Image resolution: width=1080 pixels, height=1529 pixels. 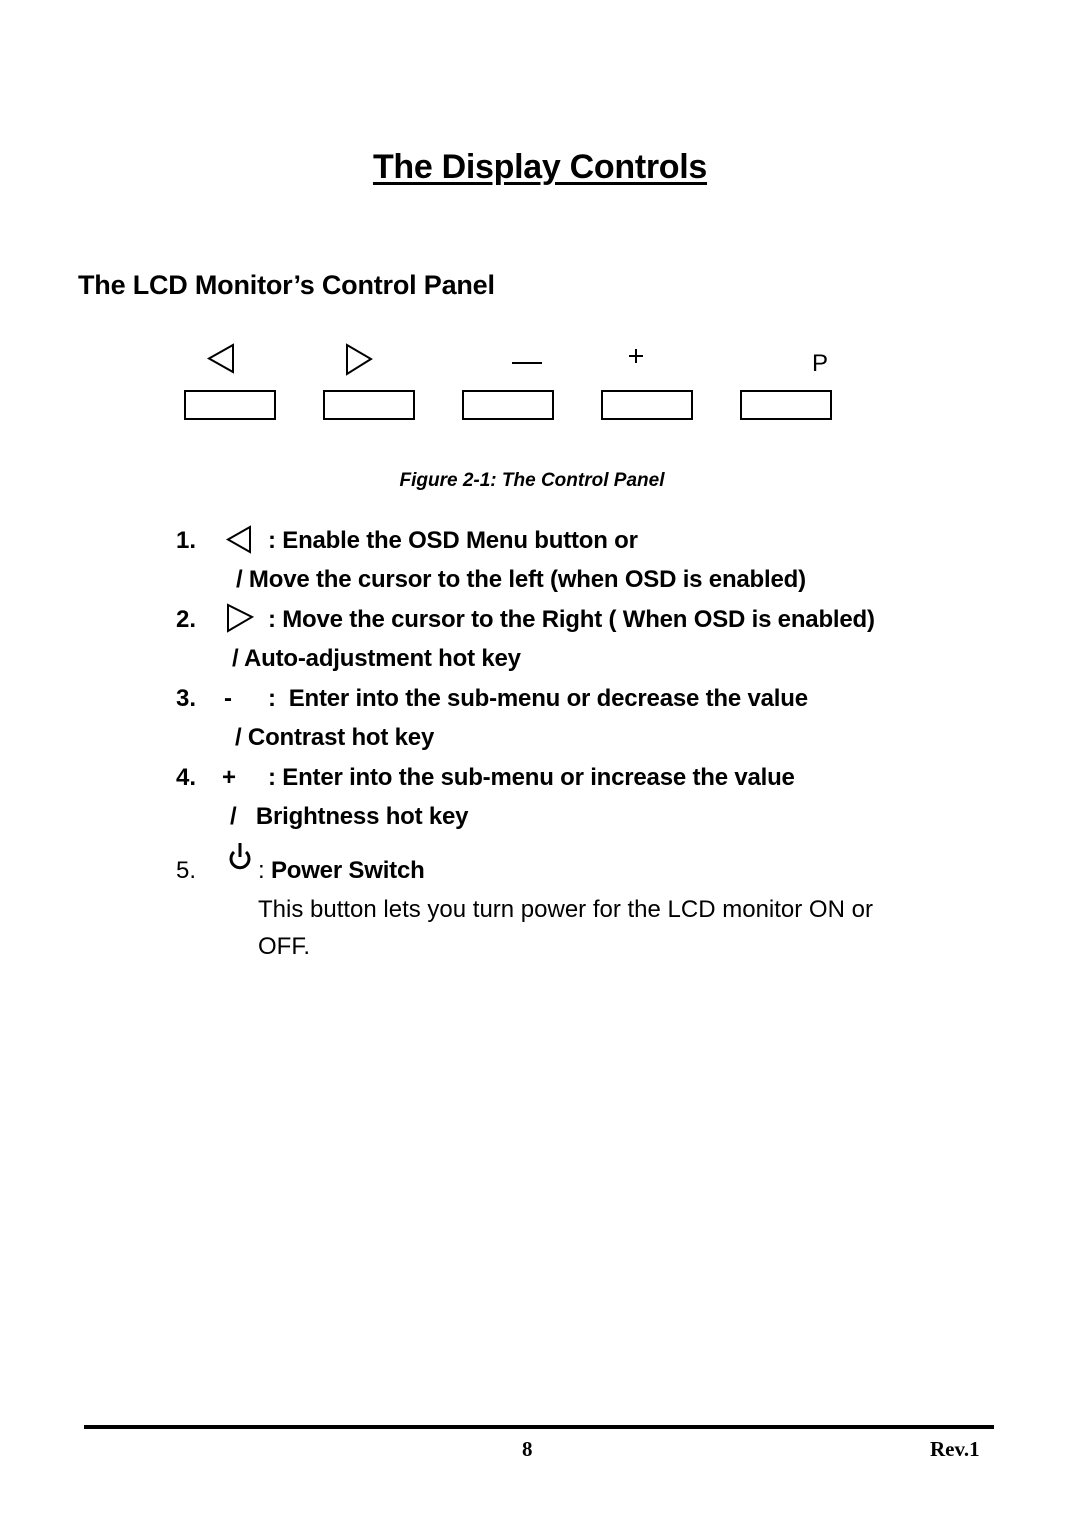 What do you see at coordinates (532, 480) in the screenshot?
I see `figure-caption: Figure 2-1: The Control Panel` at bounding box center [532, 480].